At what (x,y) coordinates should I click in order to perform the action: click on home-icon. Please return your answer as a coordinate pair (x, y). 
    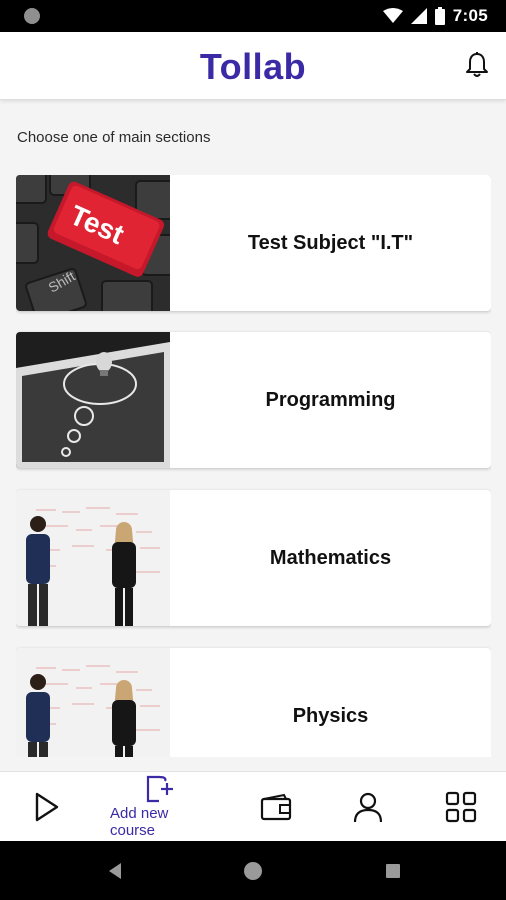
    Looking at the image, I should click on (253, 871).